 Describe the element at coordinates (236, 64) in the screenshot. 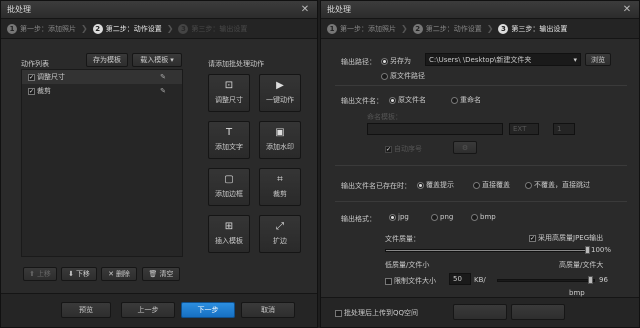

I see `add-action-prompt: 请添加批处理动作` at that location.